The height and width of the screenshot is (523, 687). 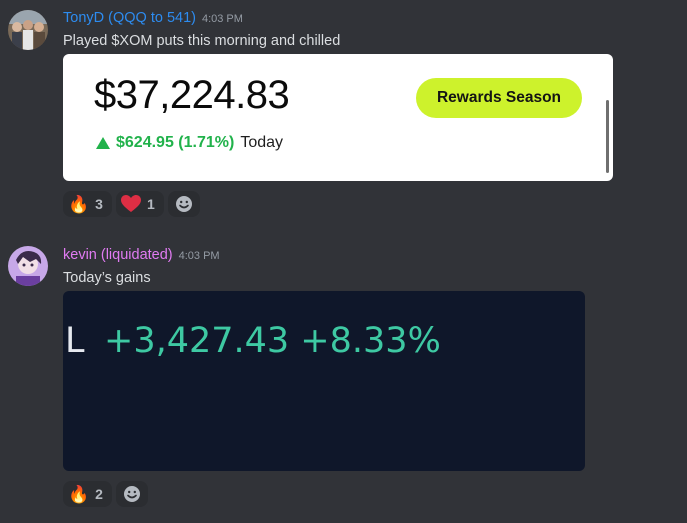 I want to click on avatar-tonyd, so click(x=28, y=30).